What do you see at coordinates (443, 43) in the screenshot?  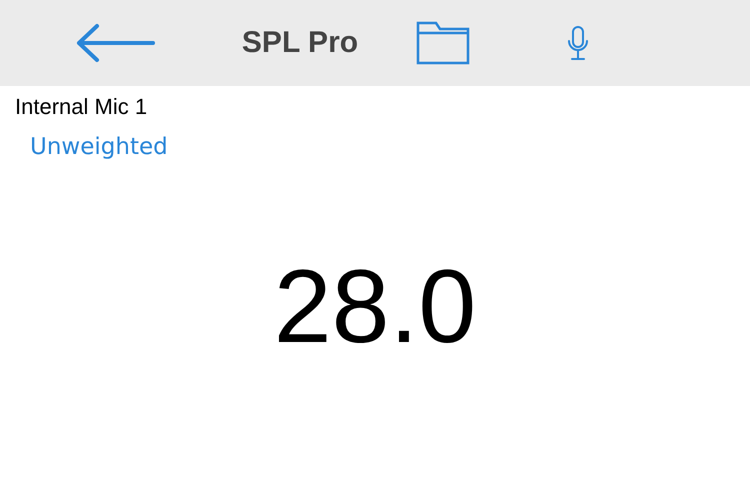 I see `folder-icon` at bounding box center [443, 43].